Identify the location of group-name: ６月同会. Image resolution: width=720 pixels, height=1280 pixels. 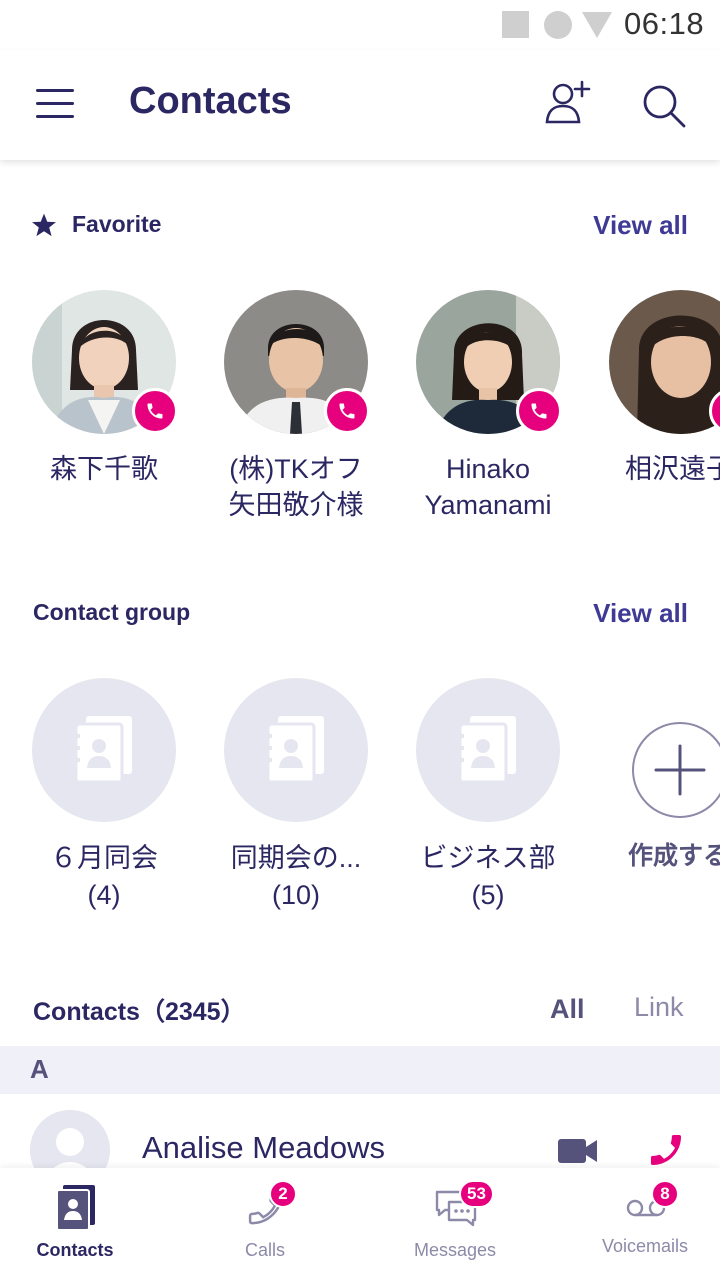
(104, 858).